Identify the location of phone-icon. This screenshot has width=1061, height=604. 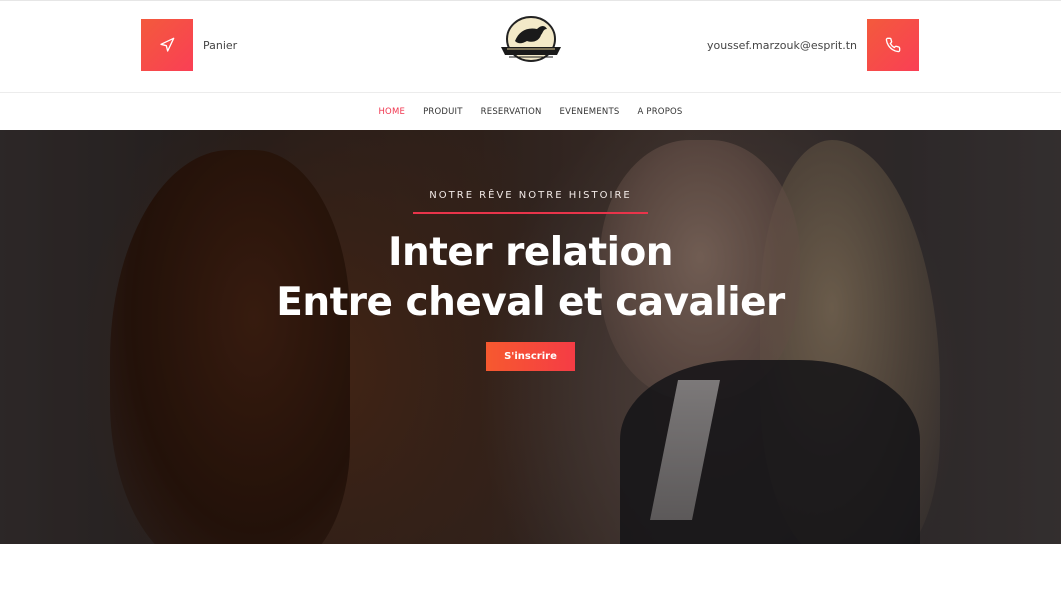
(893, 45).